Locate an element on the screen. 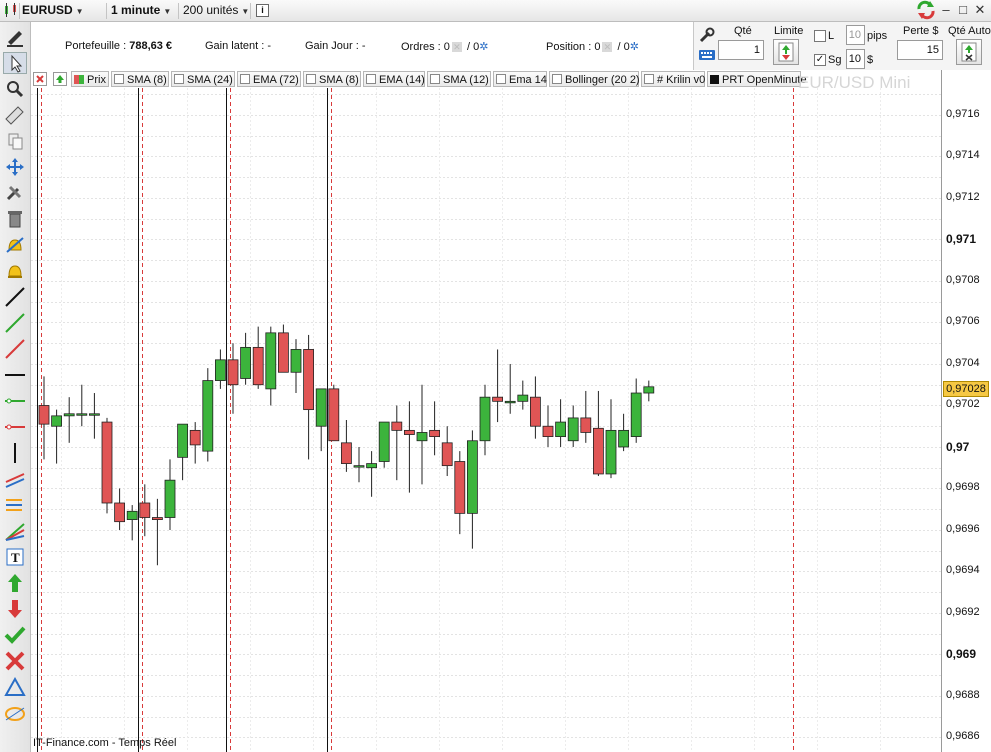 The image size is (991, 752). close-icon: ✕ is located at coordinates (980, 10).